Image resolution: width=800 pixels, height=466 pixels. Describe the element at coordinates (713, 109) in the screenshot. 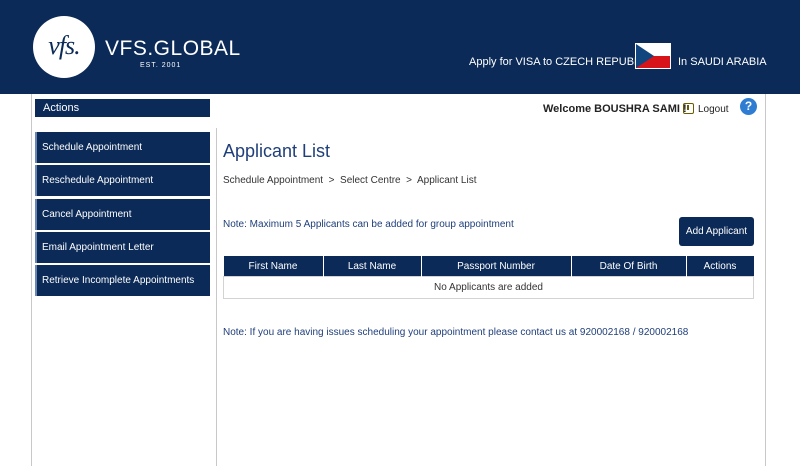

I see `logout-link: Logout` at that location.